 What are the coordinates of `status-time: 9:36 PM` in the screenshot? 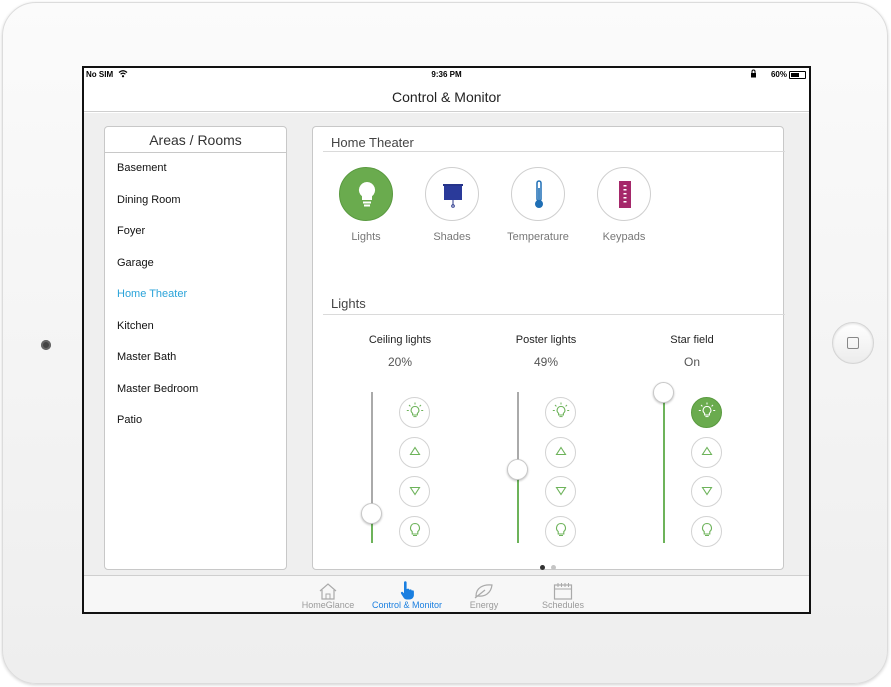 It's located at (446, 74).